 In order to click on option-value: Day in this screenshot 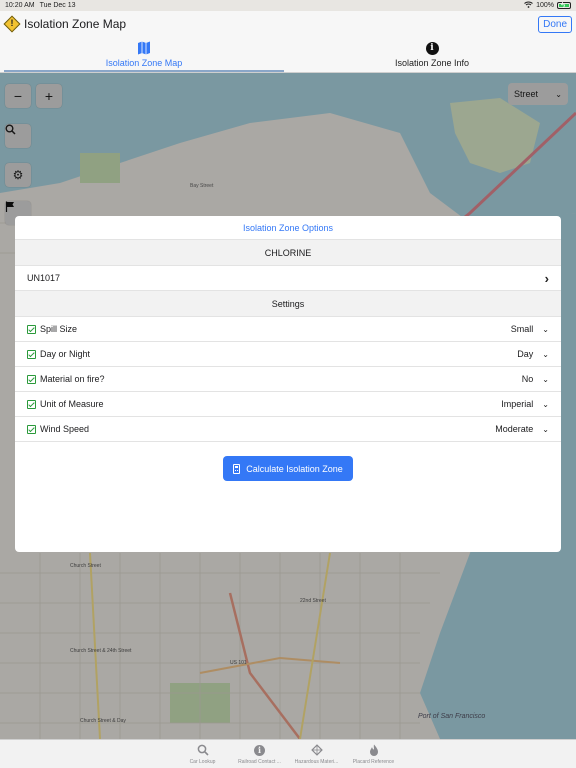, I will do `click(525, 354)`.